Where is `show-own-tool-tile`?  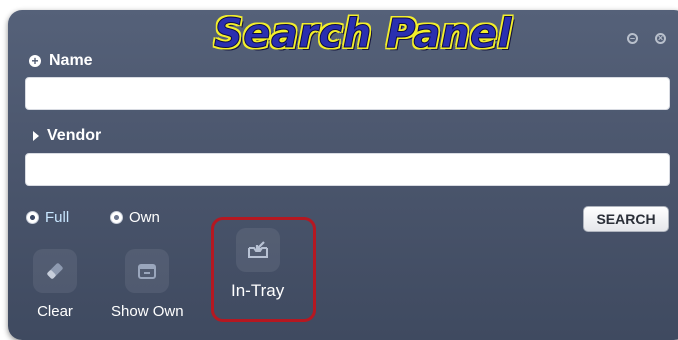
show-own-tool-tile is located at coordinates (147, 271).